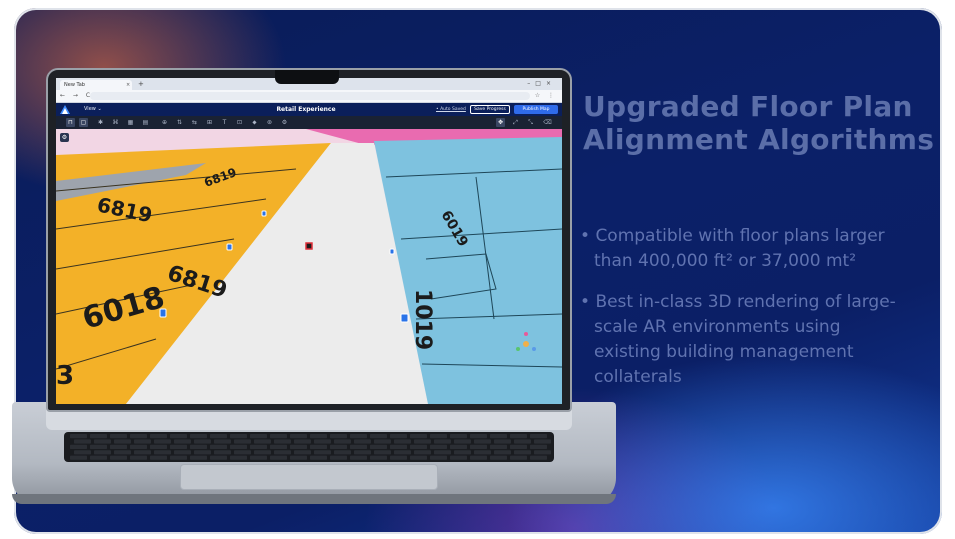 The width and height of the screenshot is (955, 539). Describe the element at coordinates (74, 85) in the screenshot. I see `browser-tab-title: New Tab` at that location.